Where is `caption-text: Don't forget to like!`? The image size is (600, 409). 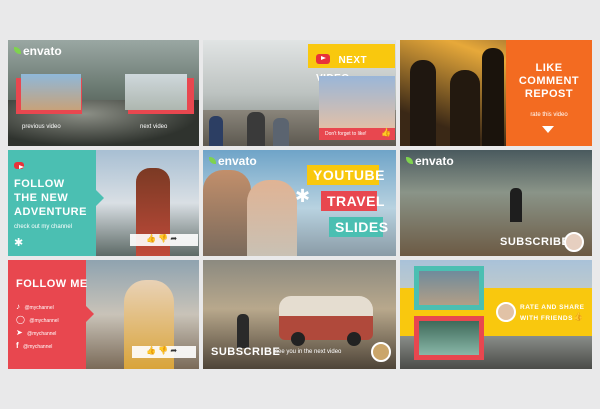
caption-text: Don't forget to like! is located at coordinates (346, 134).